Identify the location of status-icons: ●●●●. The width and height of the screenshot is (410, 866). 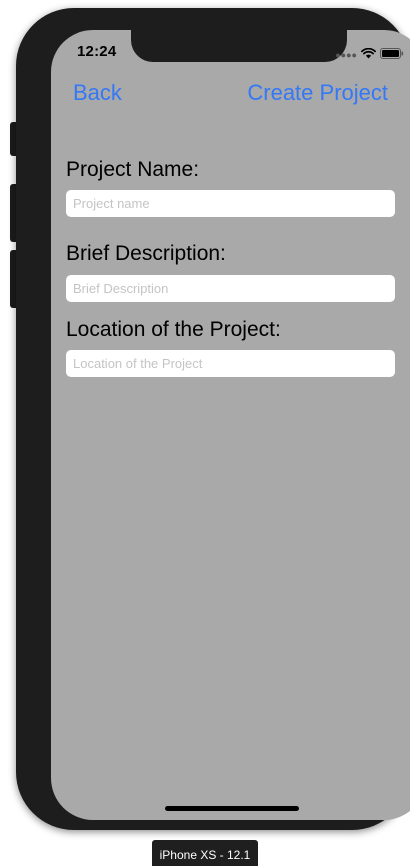
(369, 55).